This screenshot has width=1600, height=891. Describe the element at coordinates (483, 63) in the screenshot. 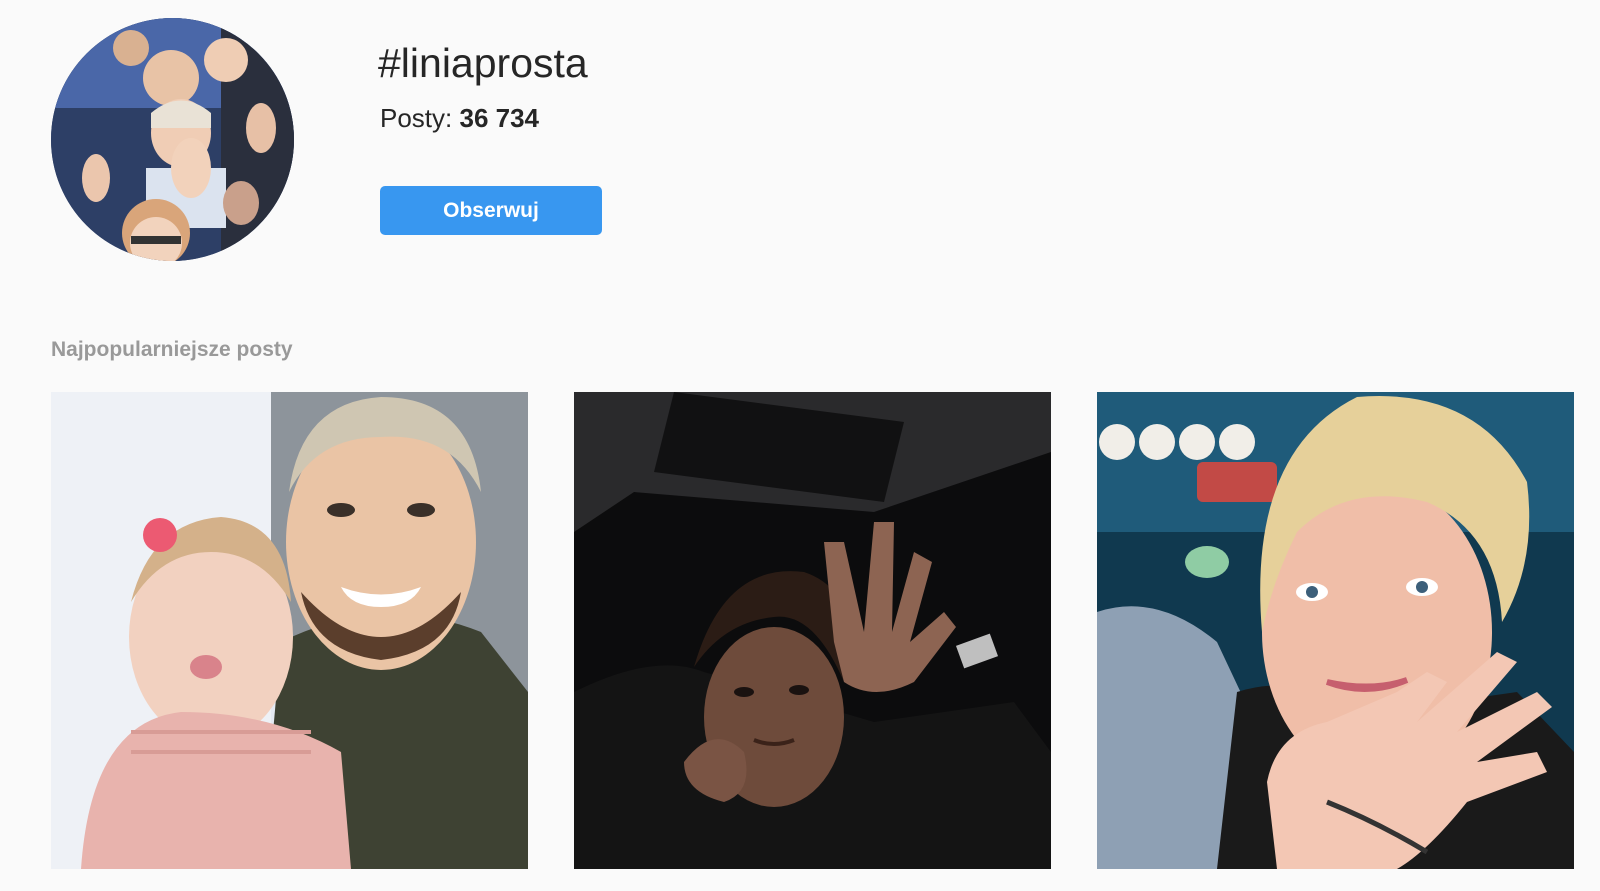

I see `hashtag-title: #liniaprosta` at that location.